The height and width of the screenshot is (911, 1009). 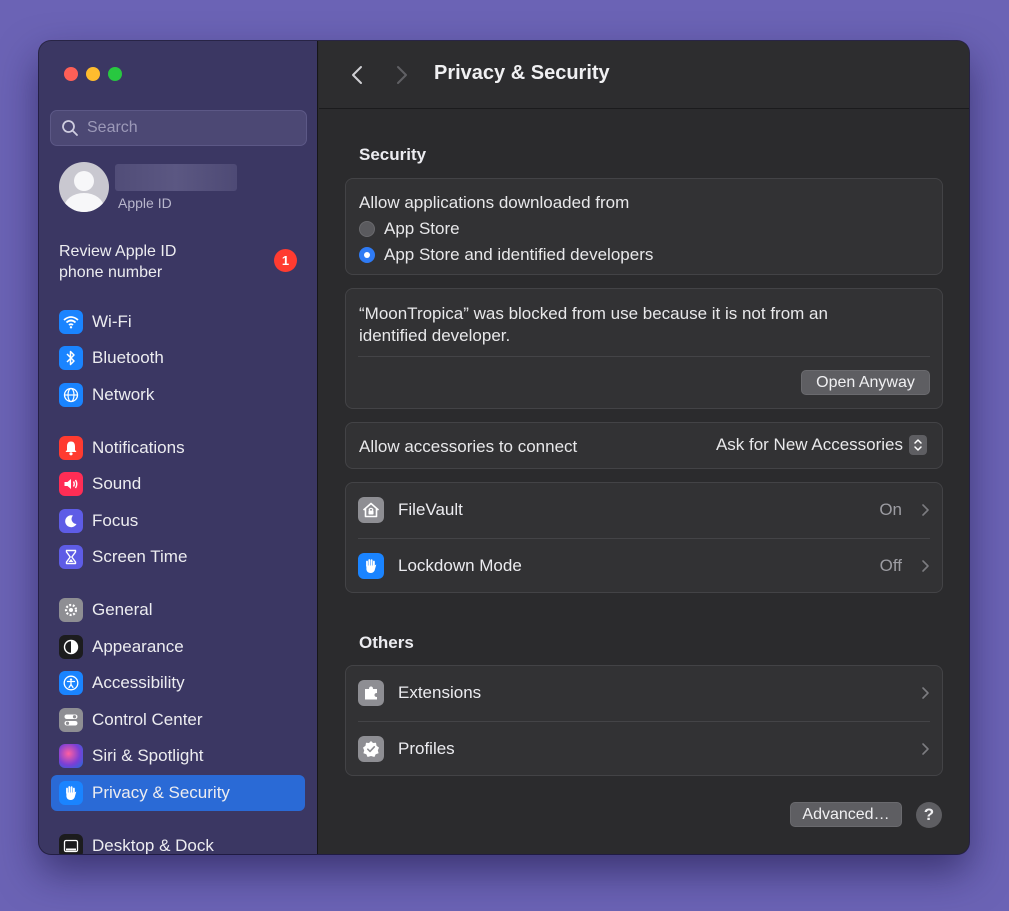 What do you see at coordinates (117, 483) in the screenshot?
I see `sidebar-item-label: Sound` at bounding box center [117, 483].